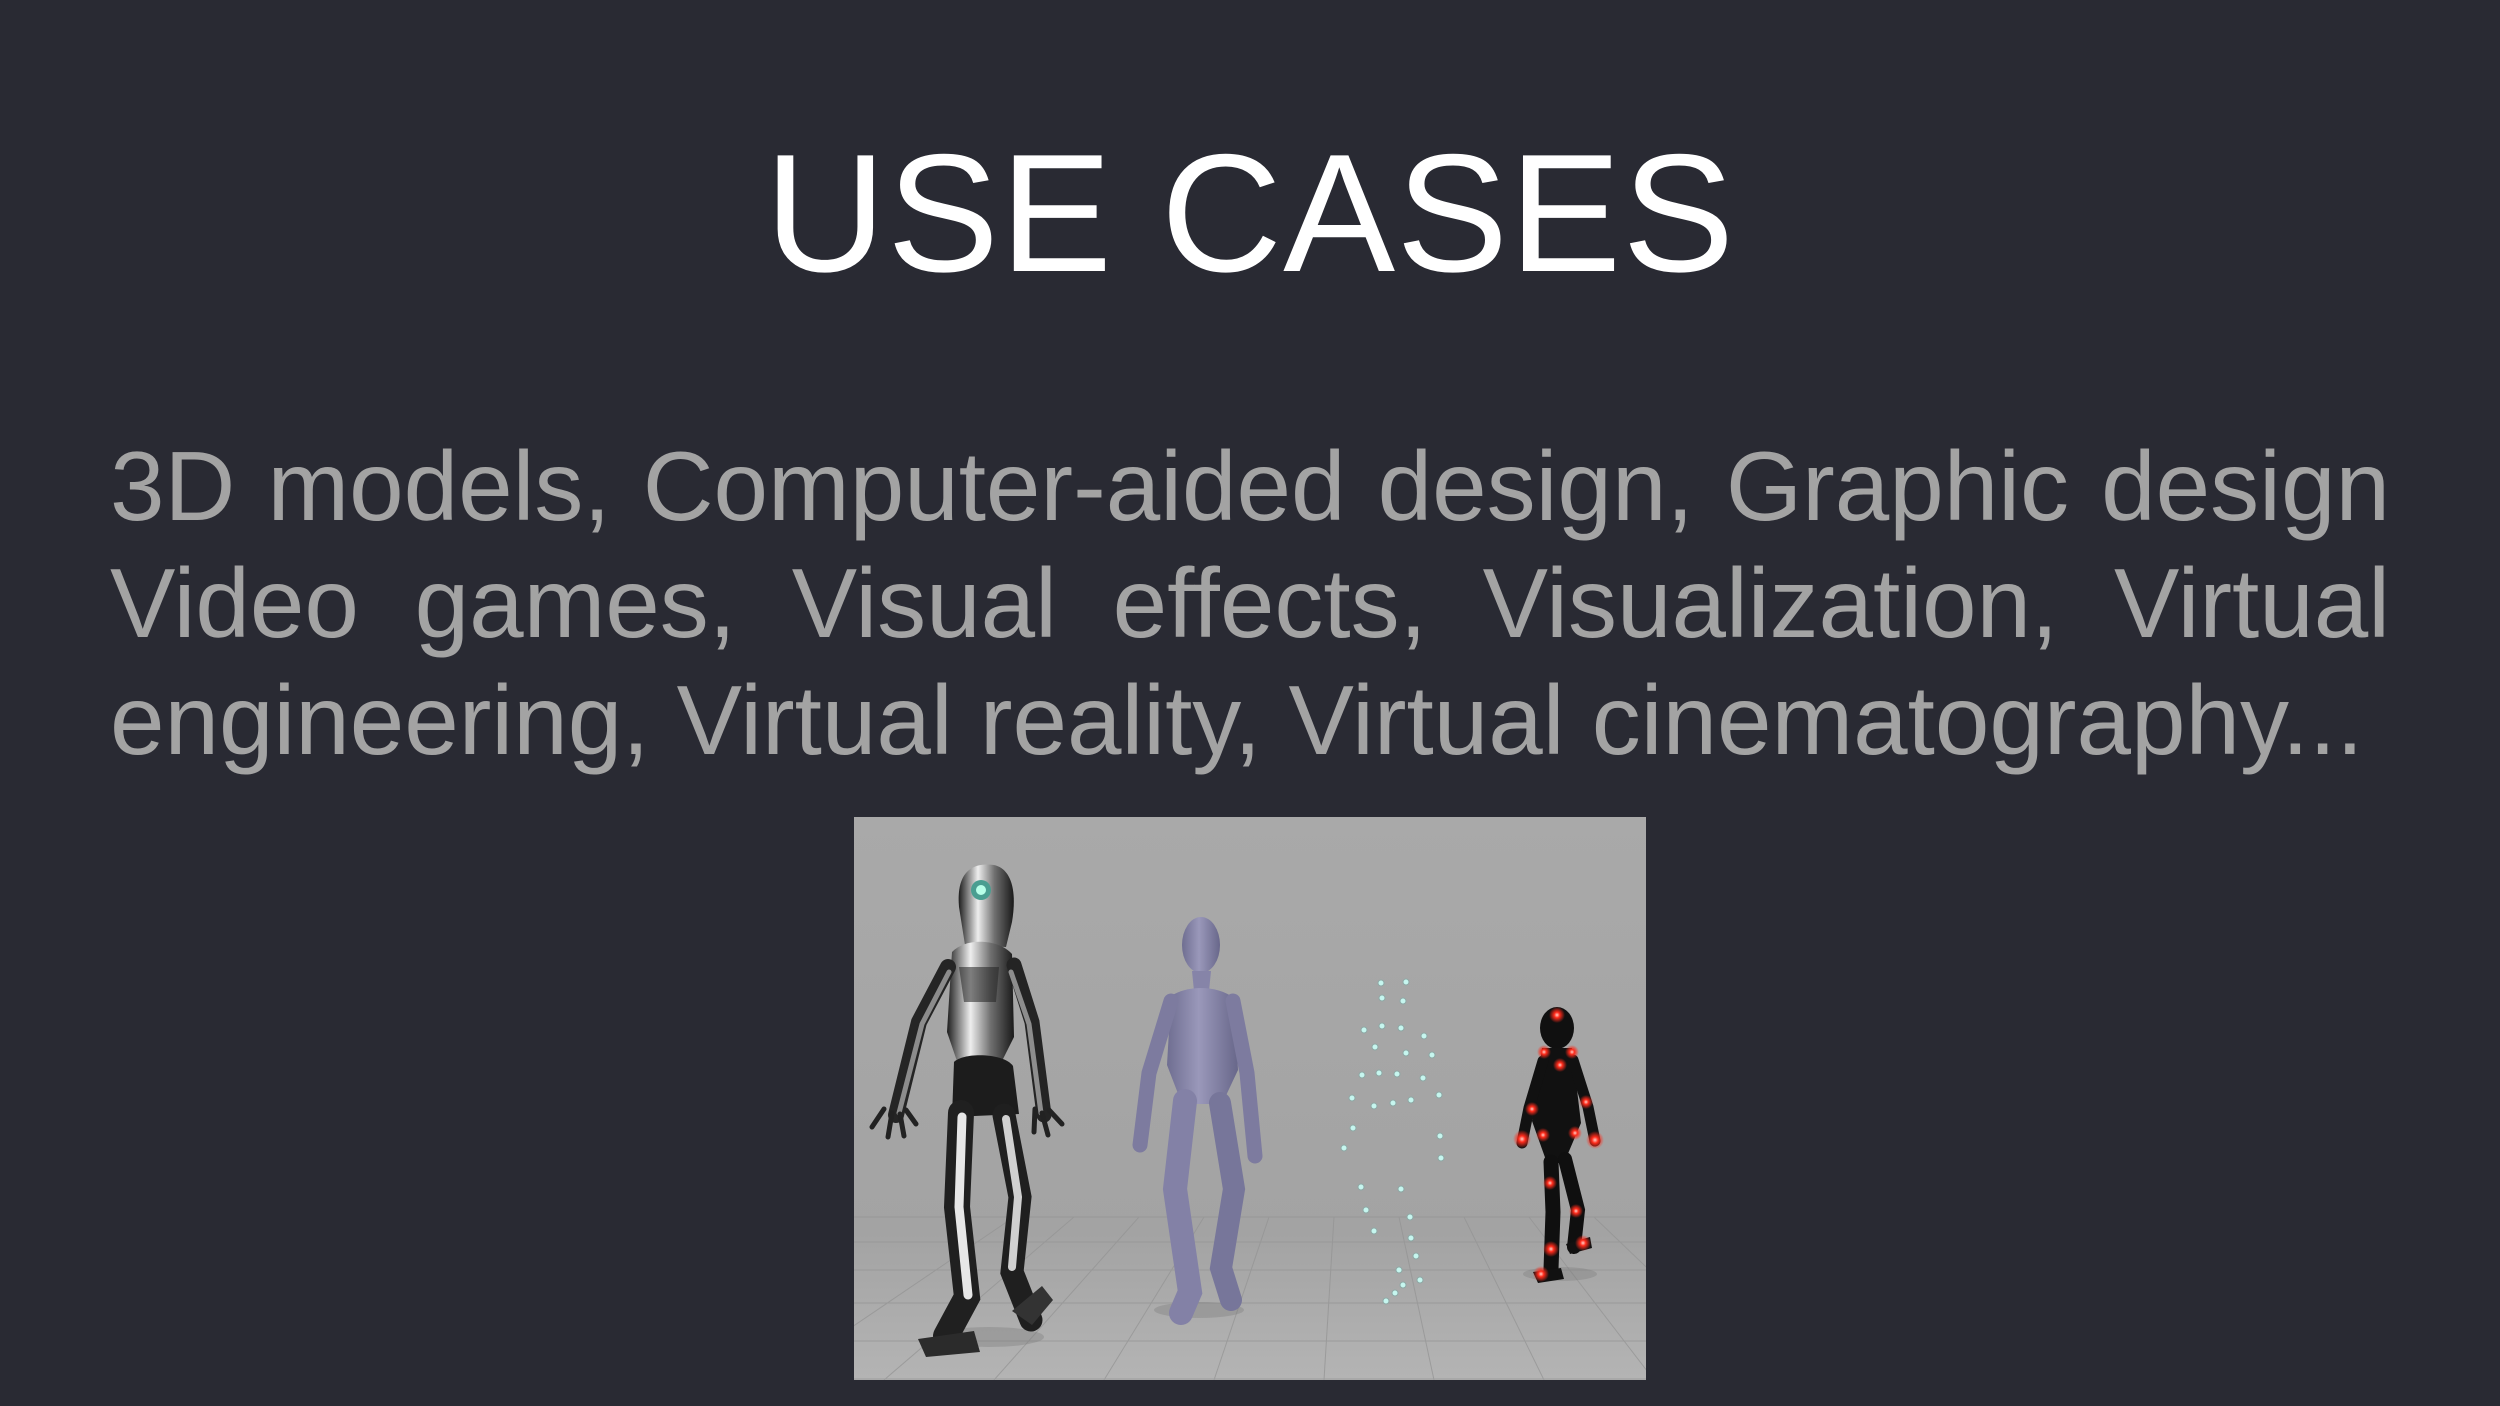 This screenshot has height=1406, width=2500. I want to click on motion-capture-scene, so click(1250, 1098).